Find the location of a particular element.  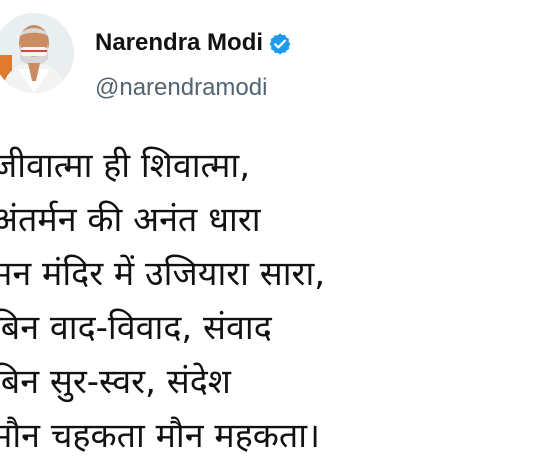

tweet-text-line: अंतर्मन की अनंत धारा is located at coordinates (130, 220).